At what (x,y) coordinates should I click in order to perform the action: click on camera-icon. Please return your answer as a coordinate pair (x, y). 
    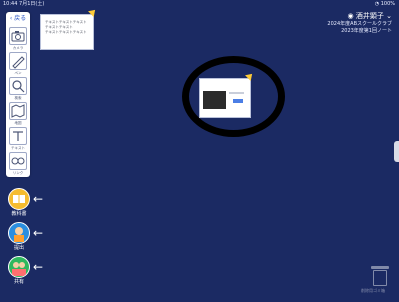
    Looking at the image, I should click on (18, 36).